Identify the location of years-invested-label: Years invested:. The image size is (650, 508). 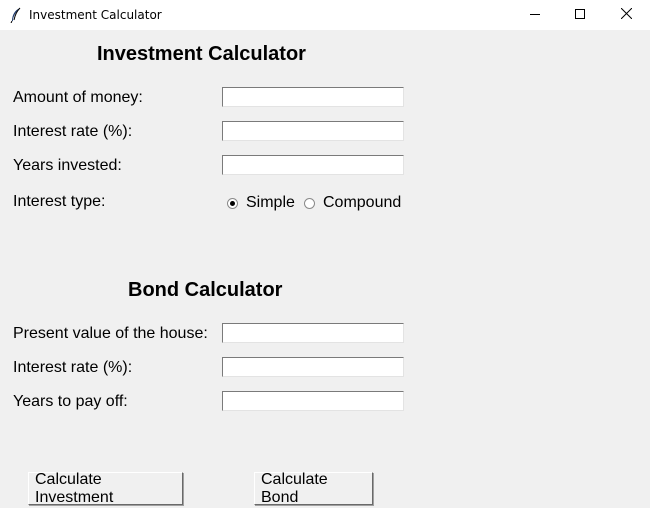
(67, 165).